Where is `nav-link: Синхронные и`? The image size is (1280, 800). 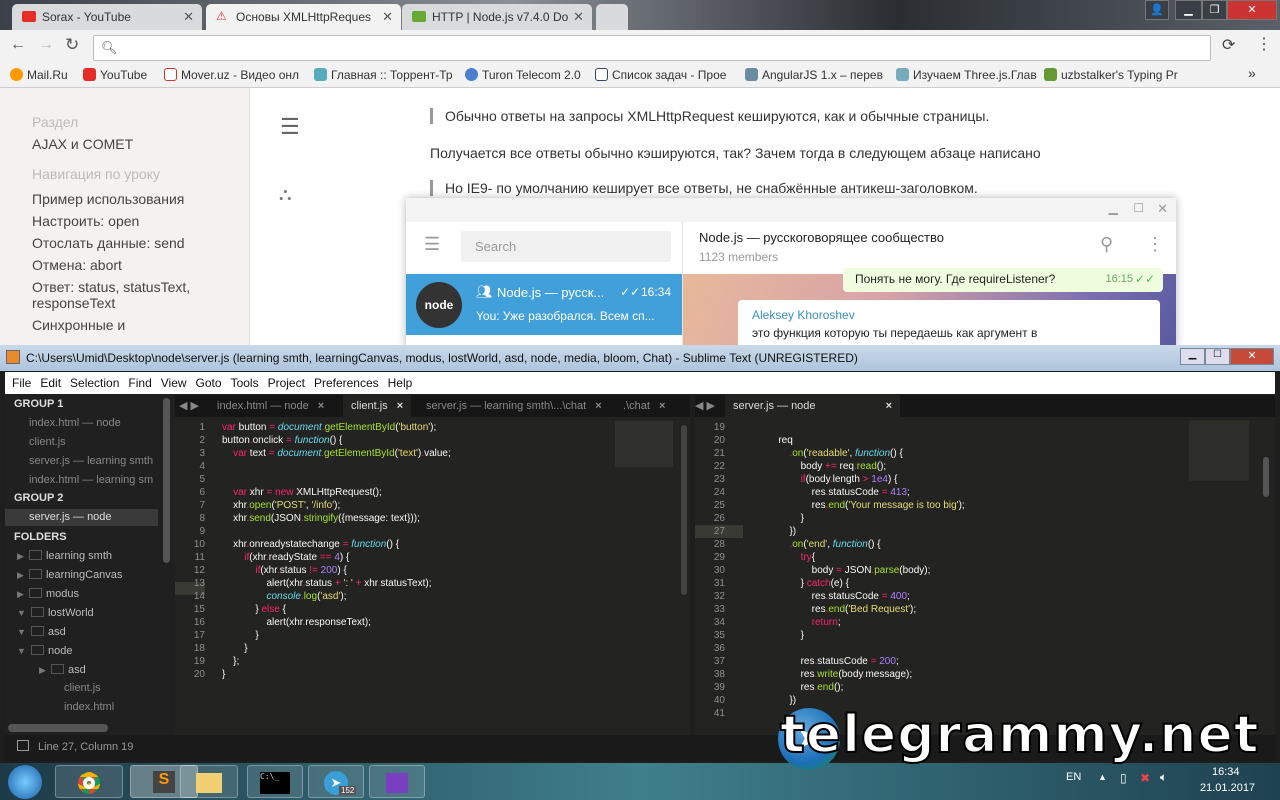 nav-link: Синхронные и is located at coordinates (140, 325).